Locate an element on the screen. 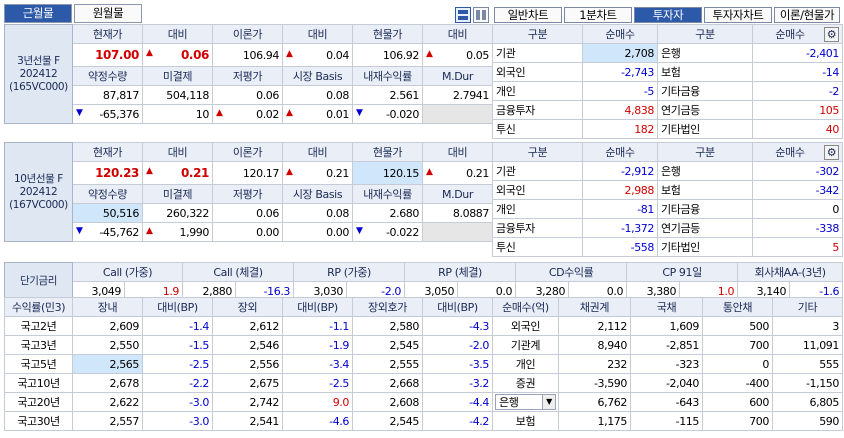 This screenshot has width=844, height=438. col-header-label: 순매수 is located at coordinates (790, 152).